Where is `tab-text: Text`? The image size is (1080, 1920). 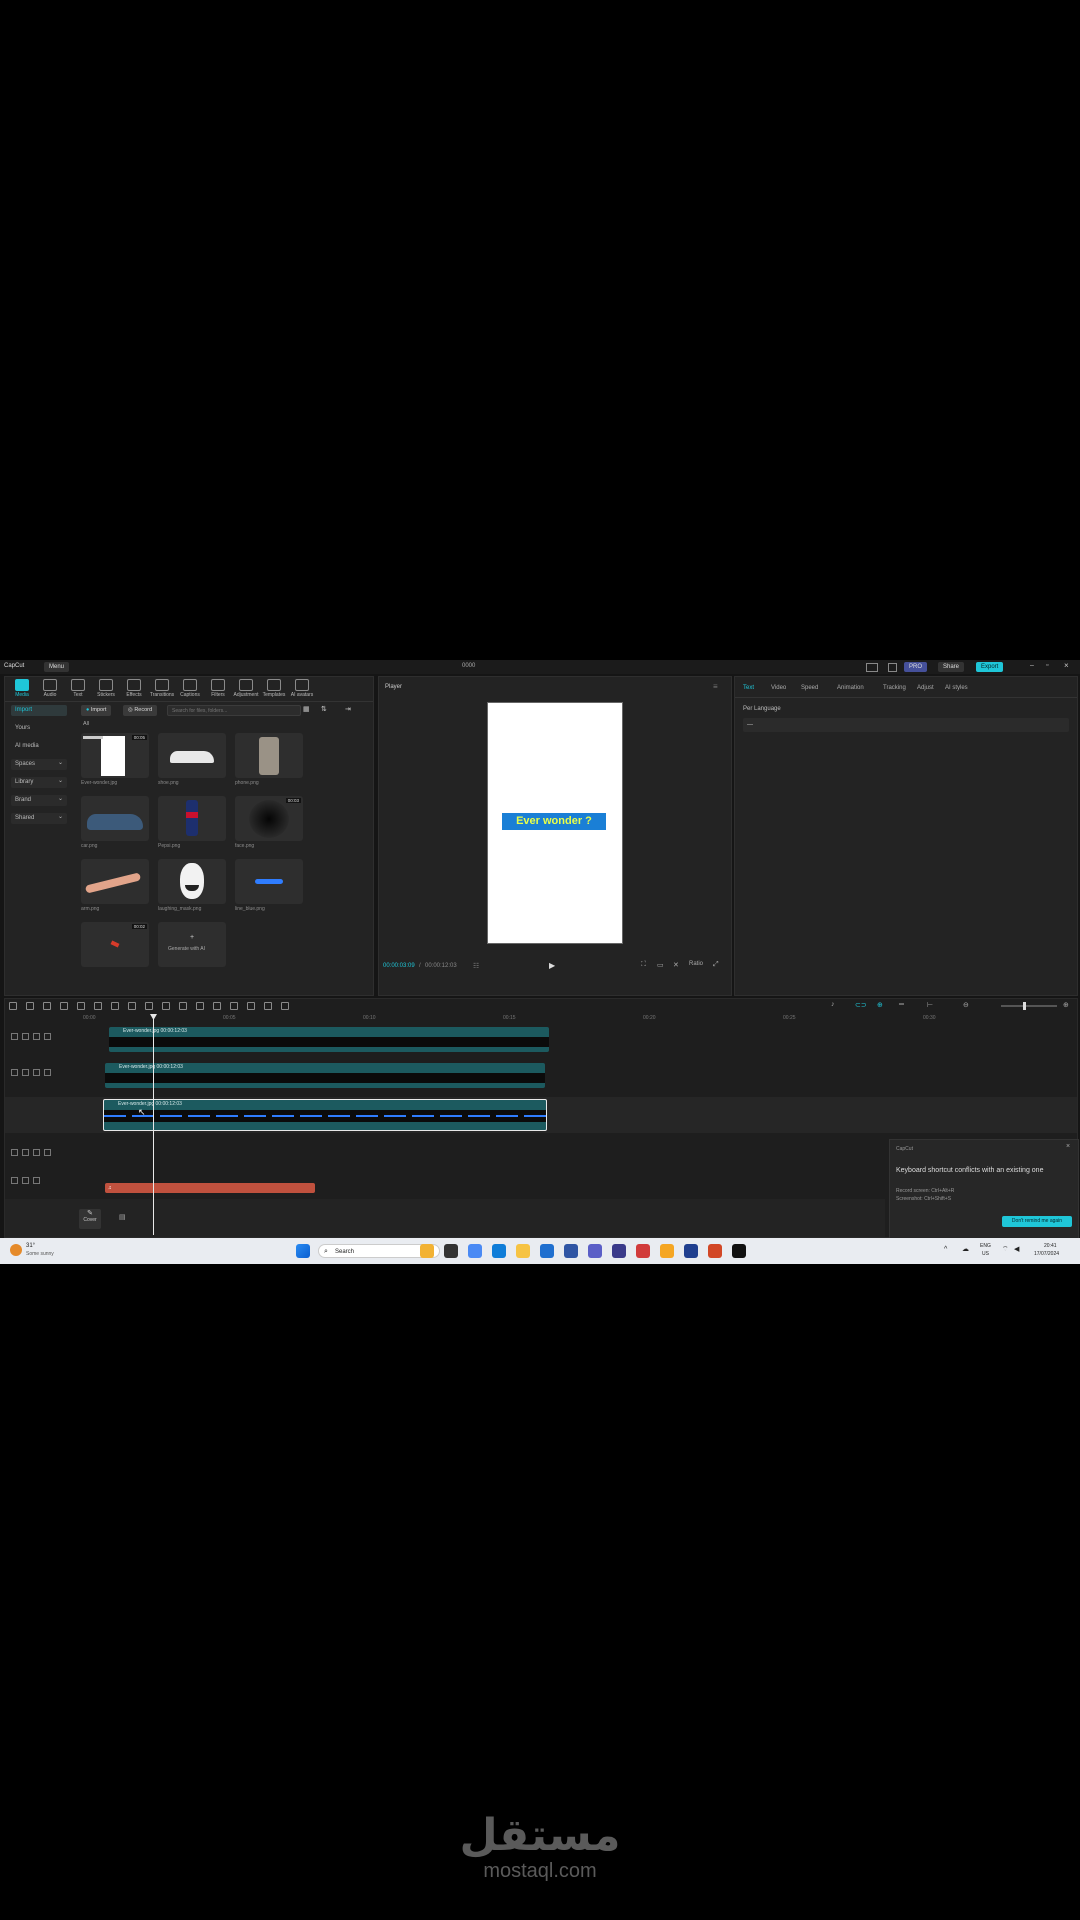
tab-text: Text is located at coordinates (748, 688).